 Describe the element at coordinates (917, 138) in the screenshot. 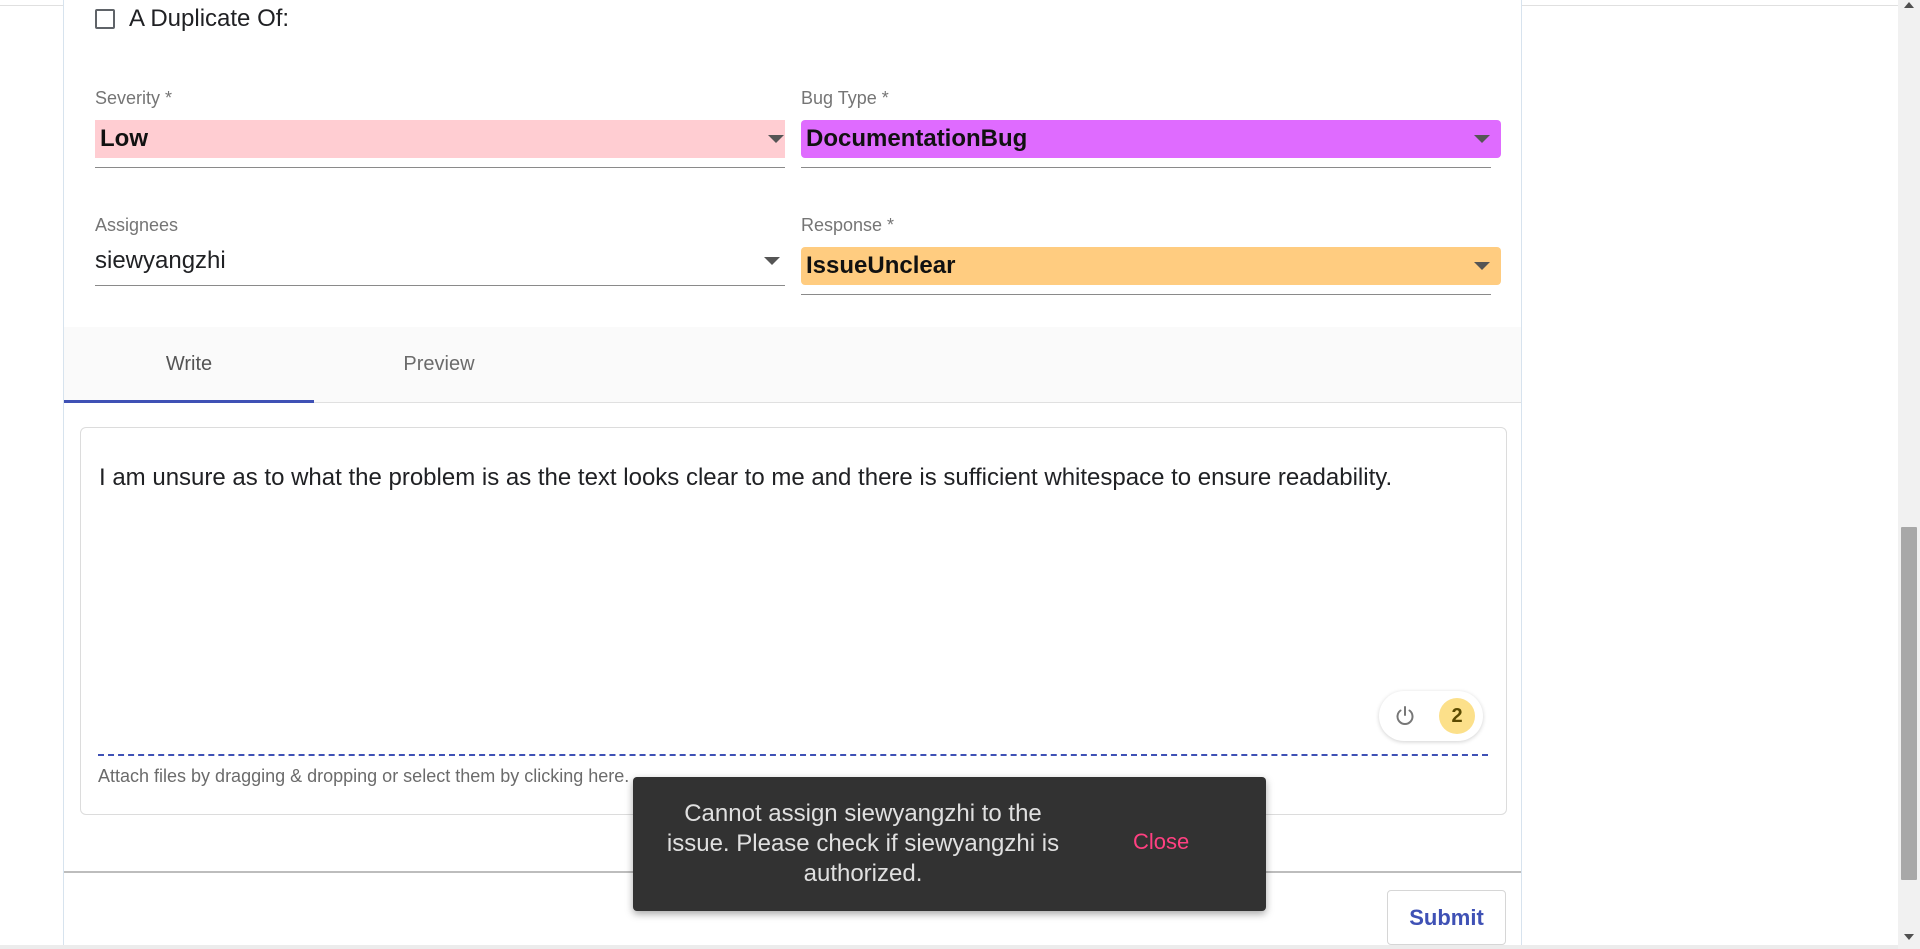

I see `bug-type-value: DocumentationBug` at that location.